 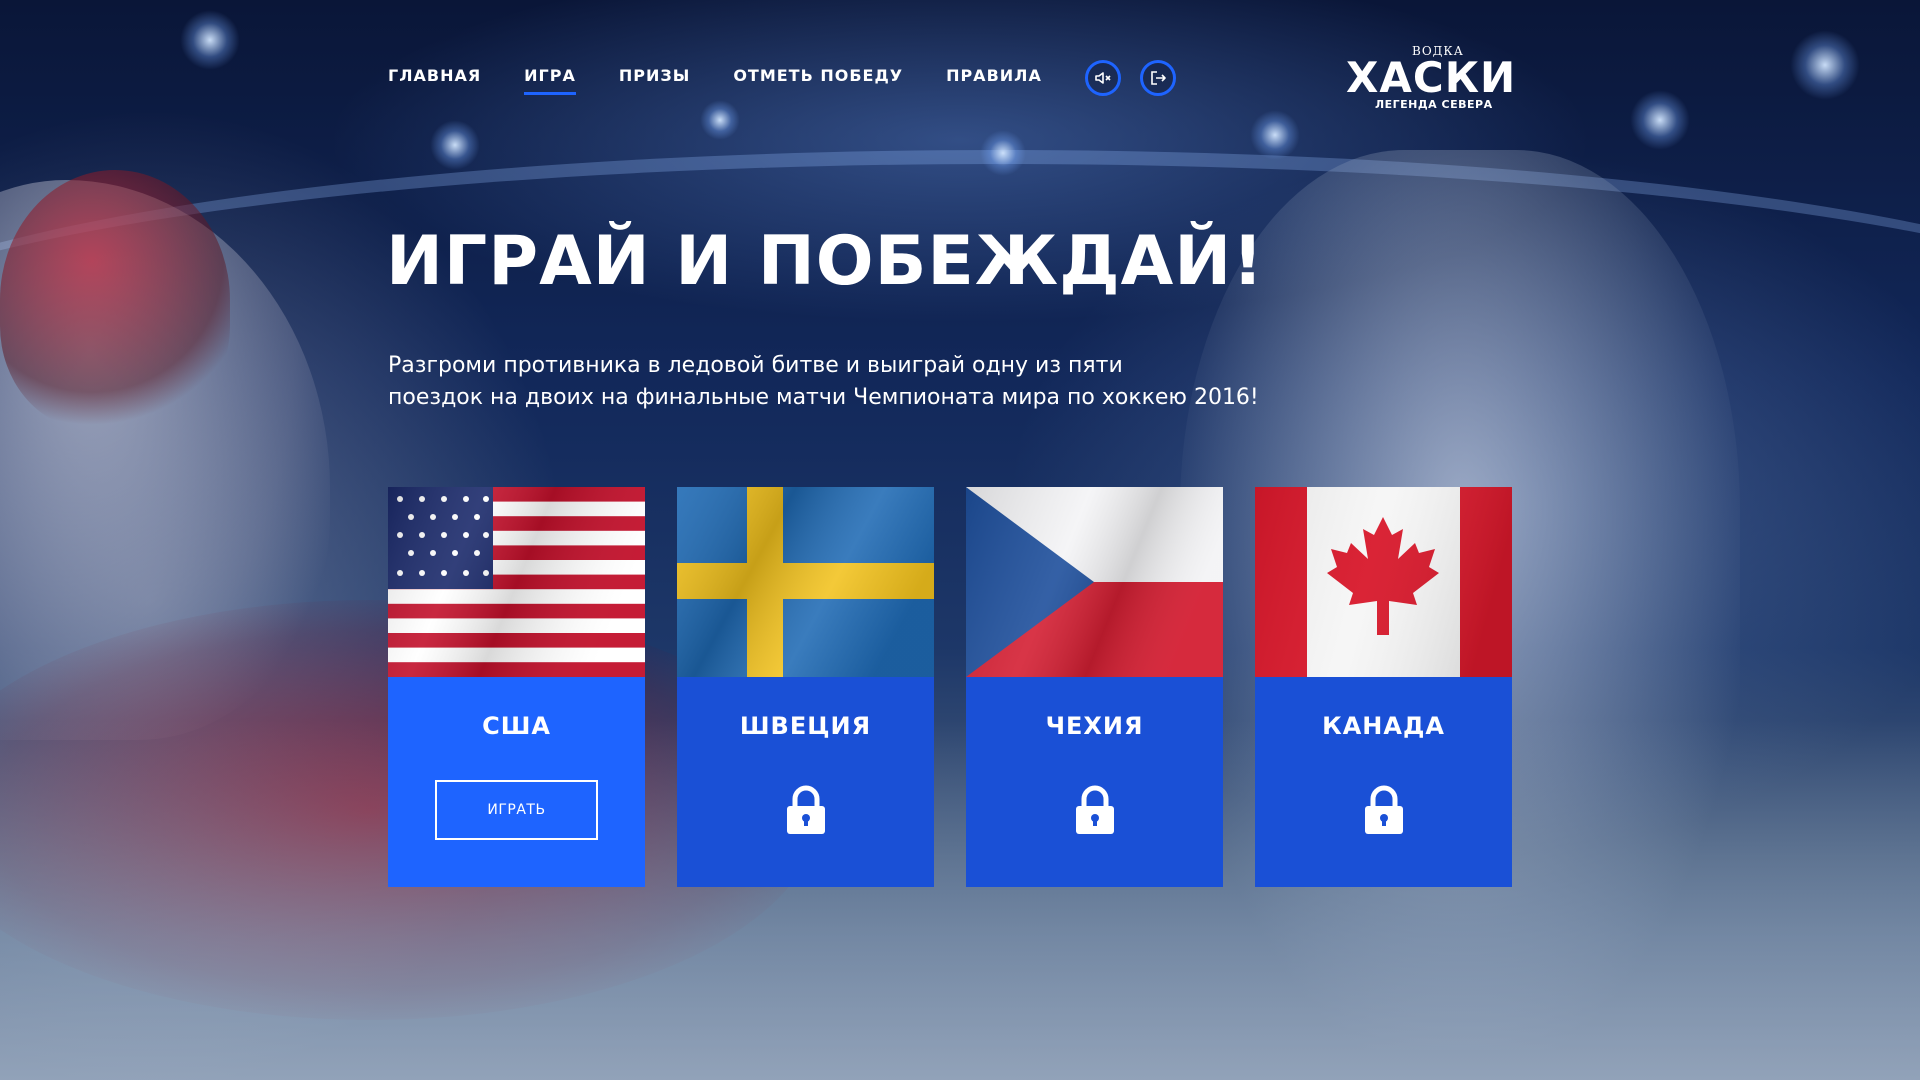 I want to click on country-card-canada: КАНАДА, so click(x=1383, y=687).